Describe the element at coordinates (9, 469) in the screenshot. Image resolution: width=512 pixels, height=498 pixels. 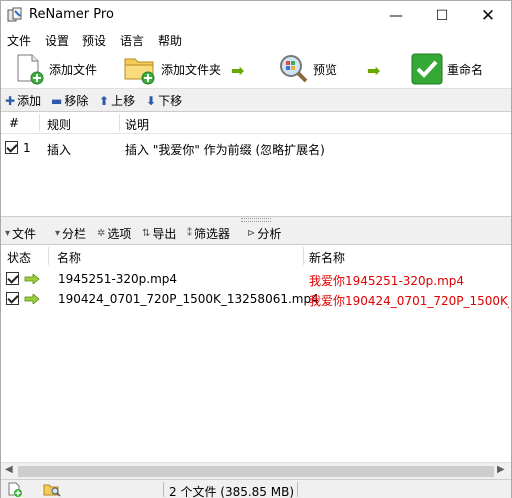
I see `scroll-left-icon: ◀` at that location.